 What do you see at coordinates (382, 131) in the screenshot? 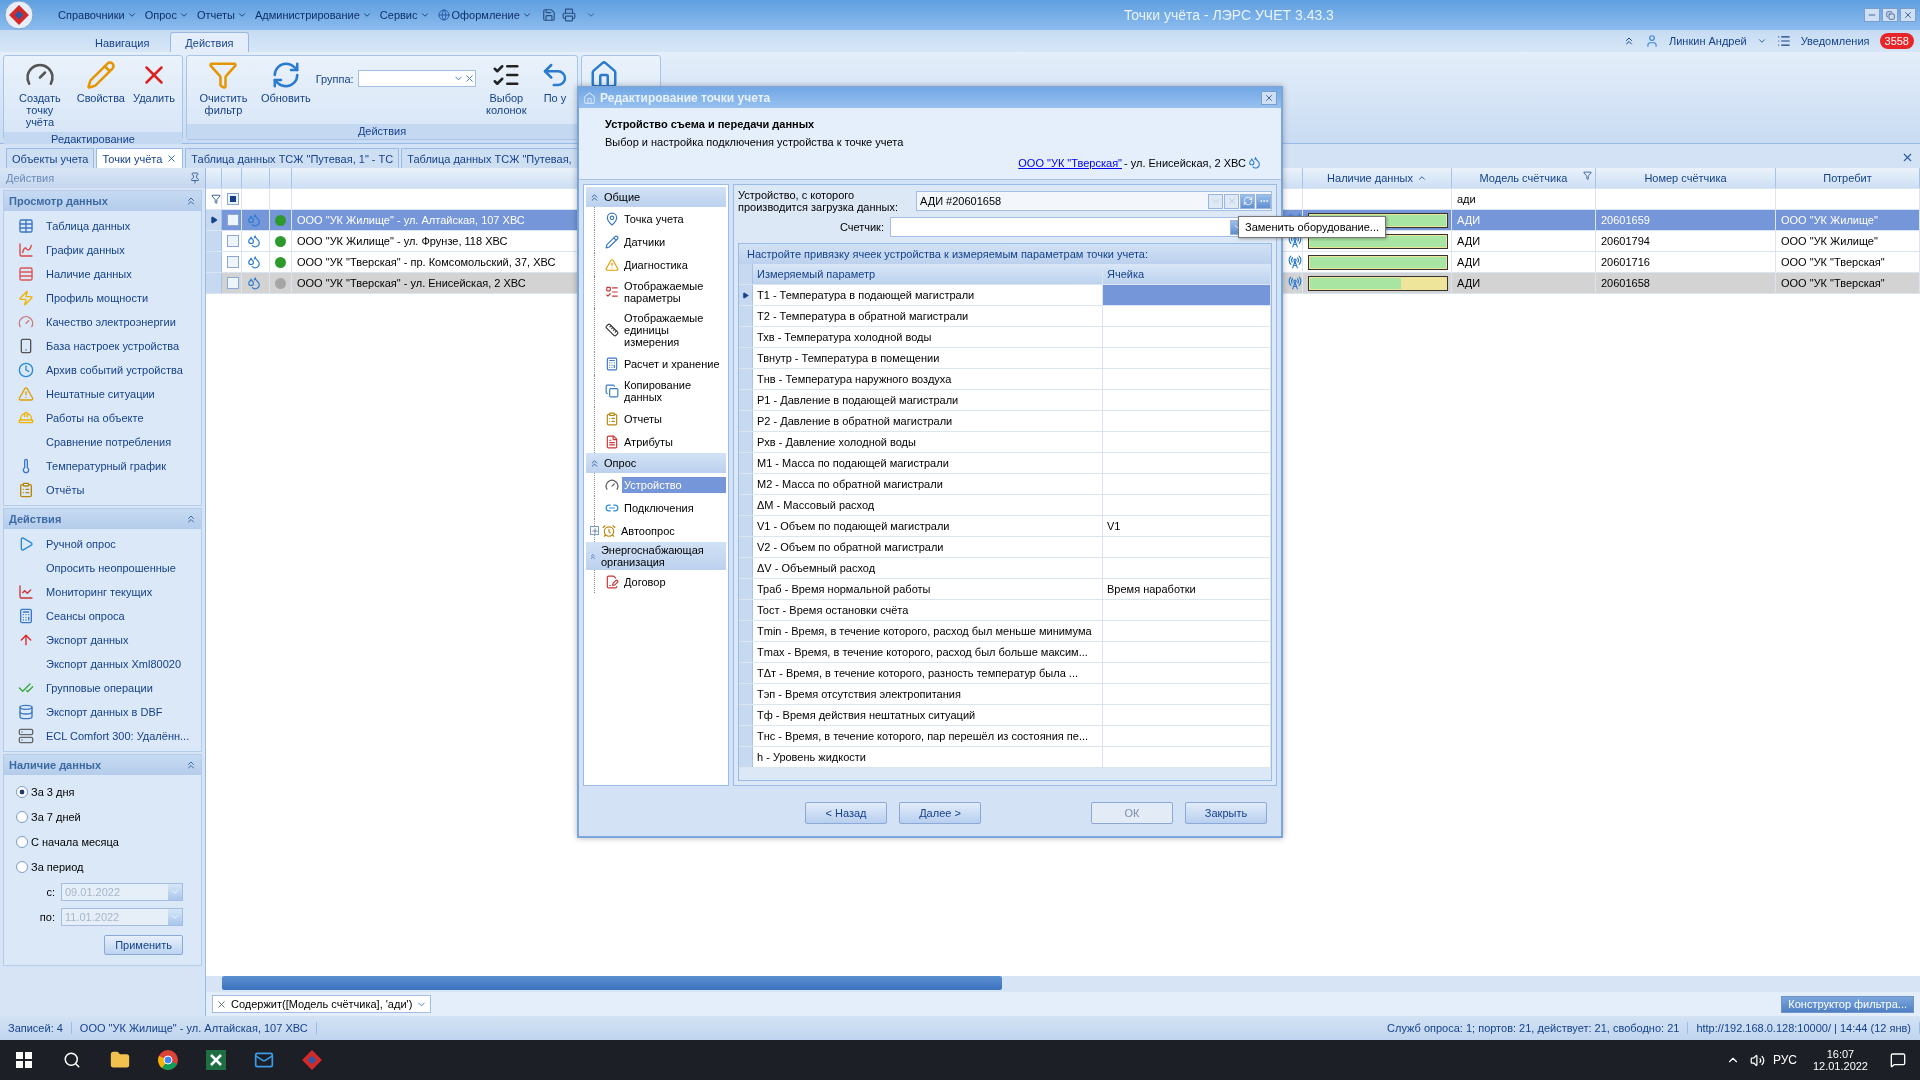
I see `ribbon-group-title: Действия` at bounding box center [382, 131].